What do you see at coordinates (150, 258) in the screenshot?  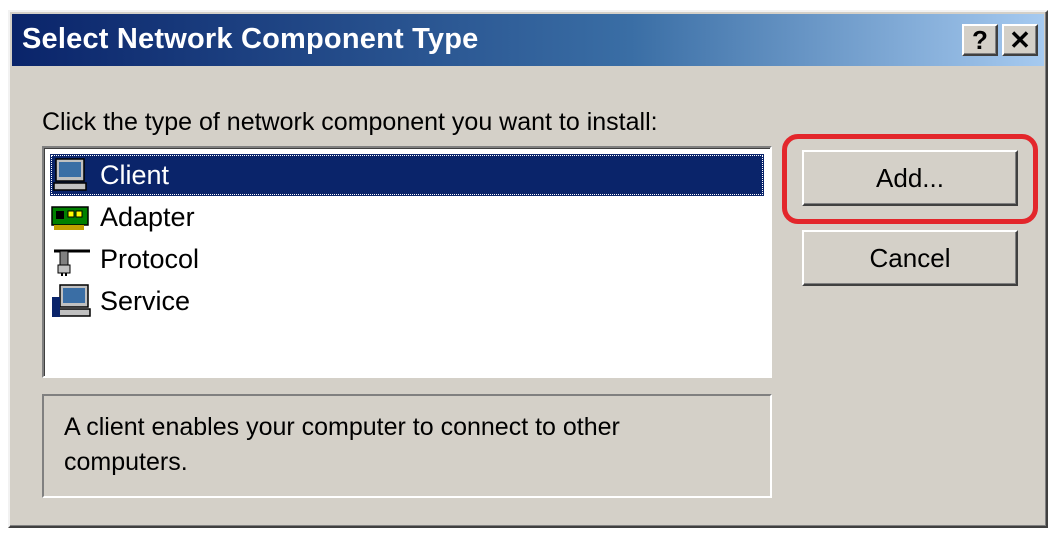 I see `list-item-label: Protocol` at bounding box center [150, 258].